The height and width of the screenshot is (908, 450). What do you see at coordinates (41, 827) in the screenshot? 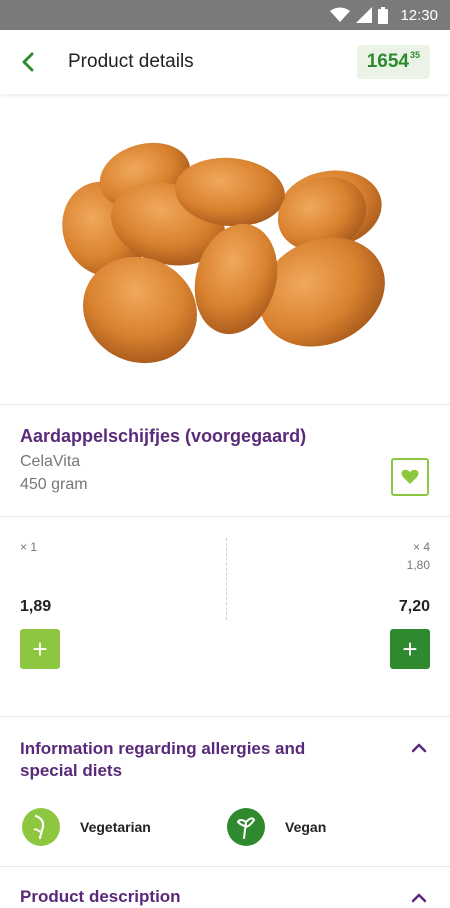
I see `vegetarian-icon` at bounding box center [41, 827].